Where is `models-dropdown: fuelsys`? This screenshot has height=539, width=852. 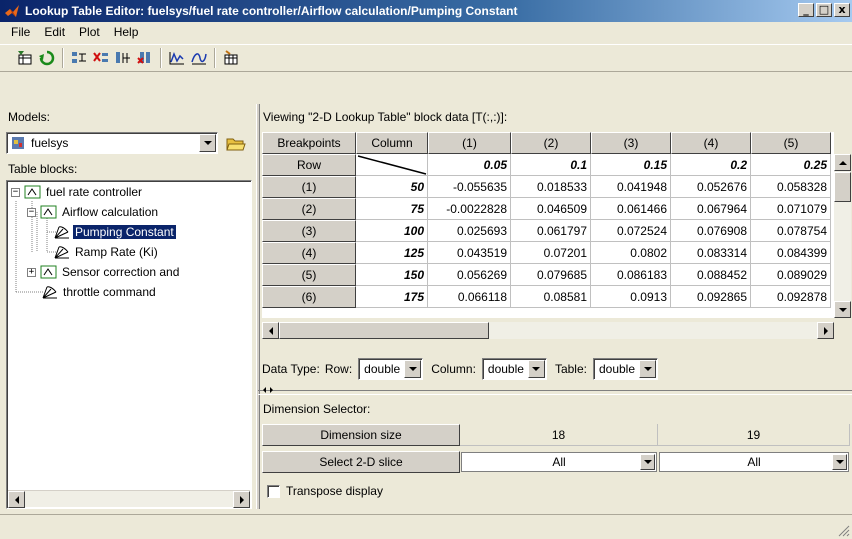
models-dropdown: fuelsys is located at coordinates (112, 143).